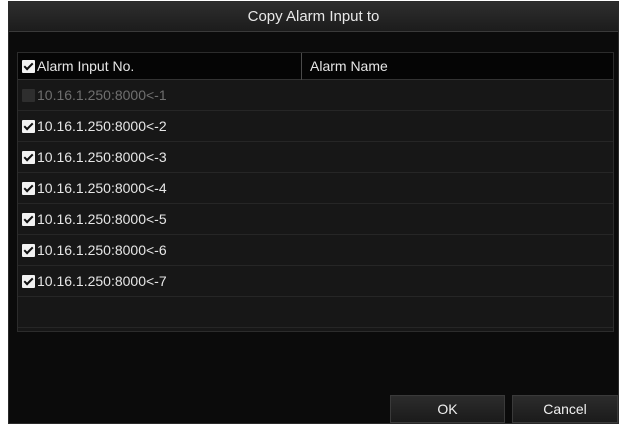 This screenshot has width=623, height=425. Describe the element at coordinates (28, 66) in the screenshot. I see `select-all-checkbox` at that location.